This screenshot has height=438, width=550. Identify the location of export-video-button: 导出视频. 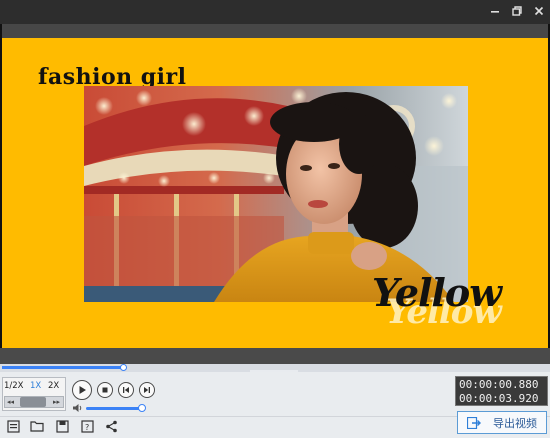
(502, 422).